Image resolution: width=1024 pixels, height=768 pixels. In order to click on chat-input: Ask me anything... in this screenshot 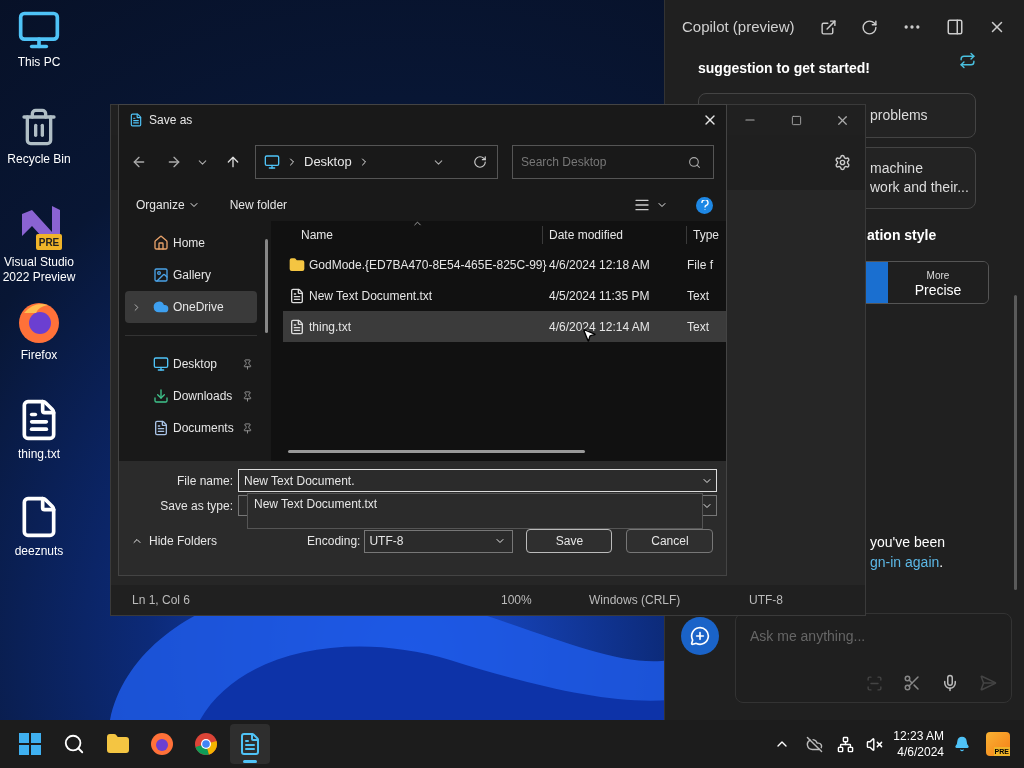, I will do `click(873, 636)`.